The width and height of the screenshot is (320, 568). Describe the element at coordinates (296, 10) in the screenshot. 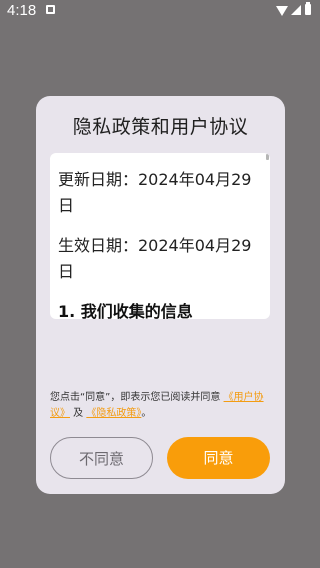

I see `signal-icon` at that location.